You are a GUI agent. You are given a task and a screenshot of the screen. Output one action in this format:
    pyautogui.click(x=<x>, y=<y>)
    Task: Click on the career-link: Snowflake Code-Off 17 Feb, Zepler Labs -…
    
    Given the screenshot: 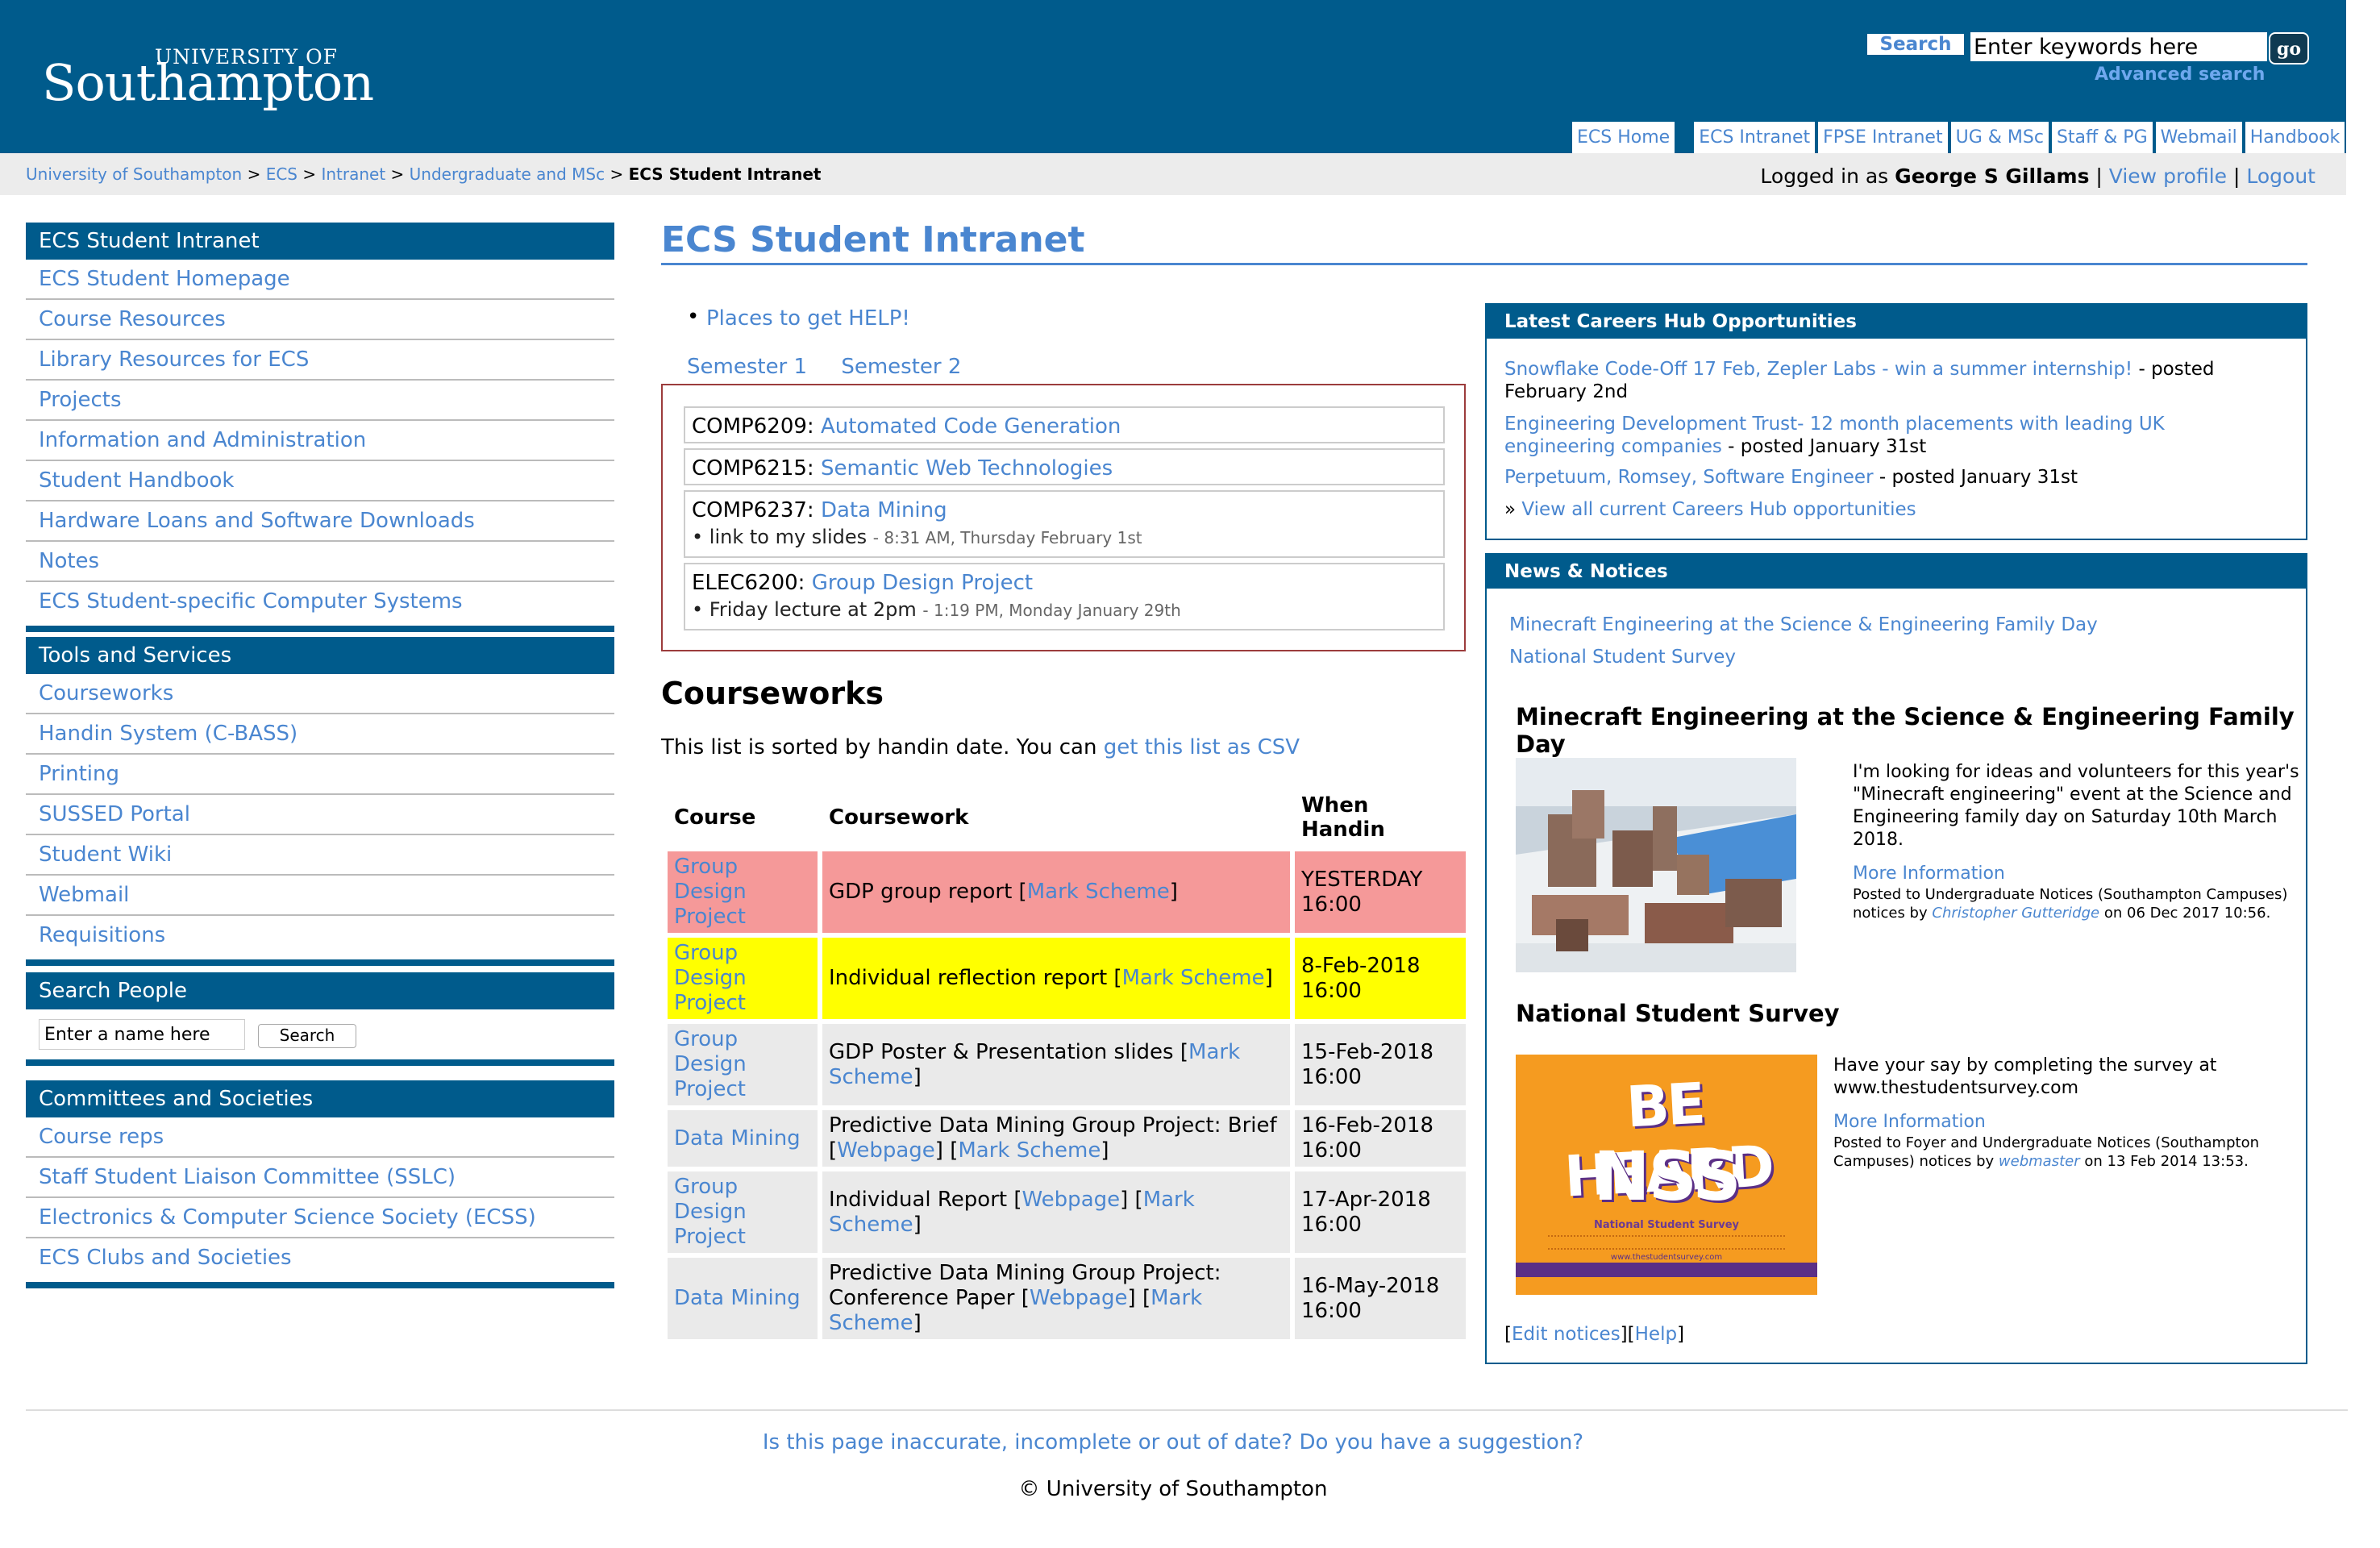 What is the action you would take?
    pyautogui.click(x=1818, y=369)
    